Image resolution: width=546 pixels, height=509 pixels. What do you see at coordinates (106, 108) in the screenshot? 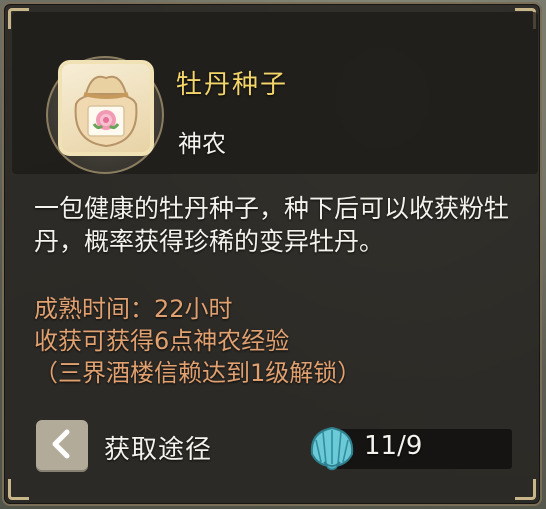
I see `peony-seed-bag-icon` at bounding box center [106, 108].